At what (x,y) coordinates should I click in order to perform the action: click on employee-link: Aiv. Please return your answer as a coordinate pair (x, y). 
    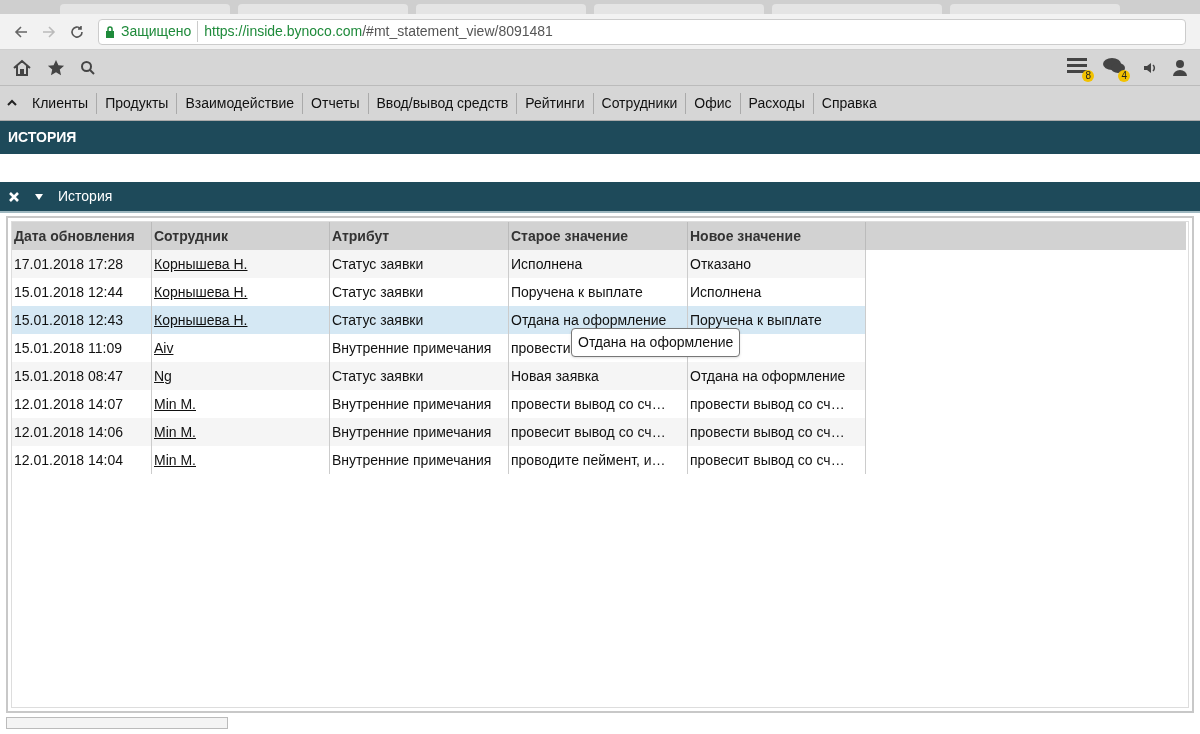
    Looking at the image, I should click on (164, 348).